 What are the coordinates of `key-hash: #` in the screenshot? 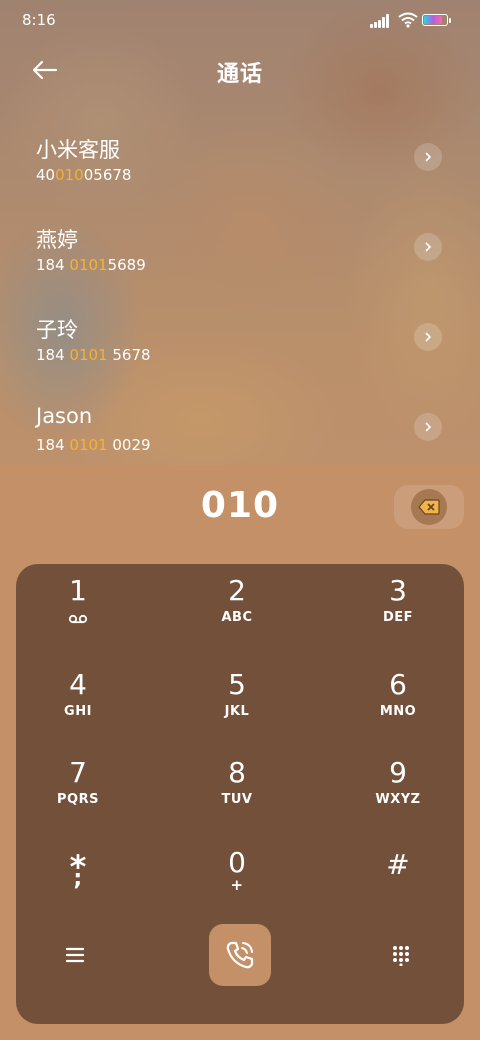 It's located at (398, 876).